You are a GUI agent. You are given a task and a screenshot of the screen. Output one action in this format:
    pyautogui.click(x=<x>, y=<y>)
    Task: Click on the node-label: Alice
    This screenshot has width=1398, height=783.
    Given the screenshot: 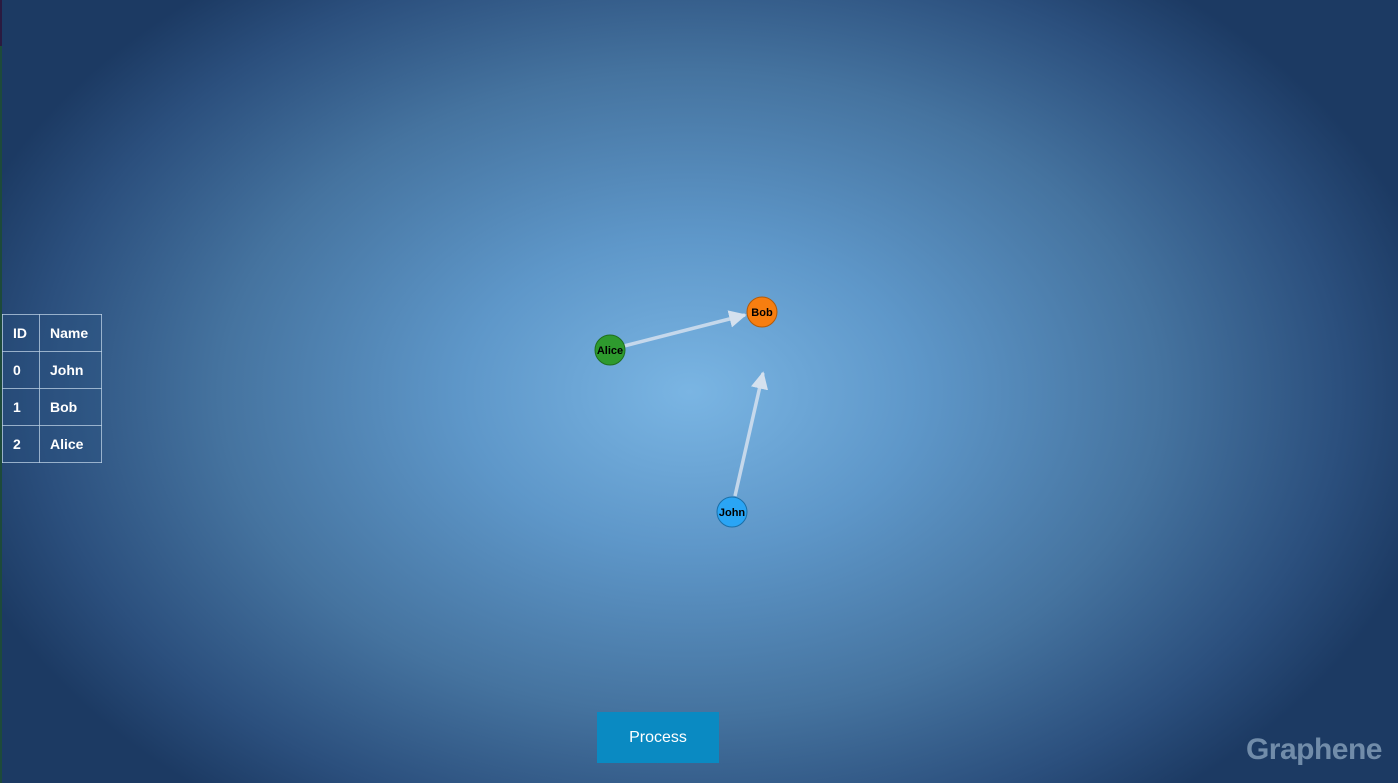 What is the action you would take?
    pyautogui.click(x=610, y=351)
    